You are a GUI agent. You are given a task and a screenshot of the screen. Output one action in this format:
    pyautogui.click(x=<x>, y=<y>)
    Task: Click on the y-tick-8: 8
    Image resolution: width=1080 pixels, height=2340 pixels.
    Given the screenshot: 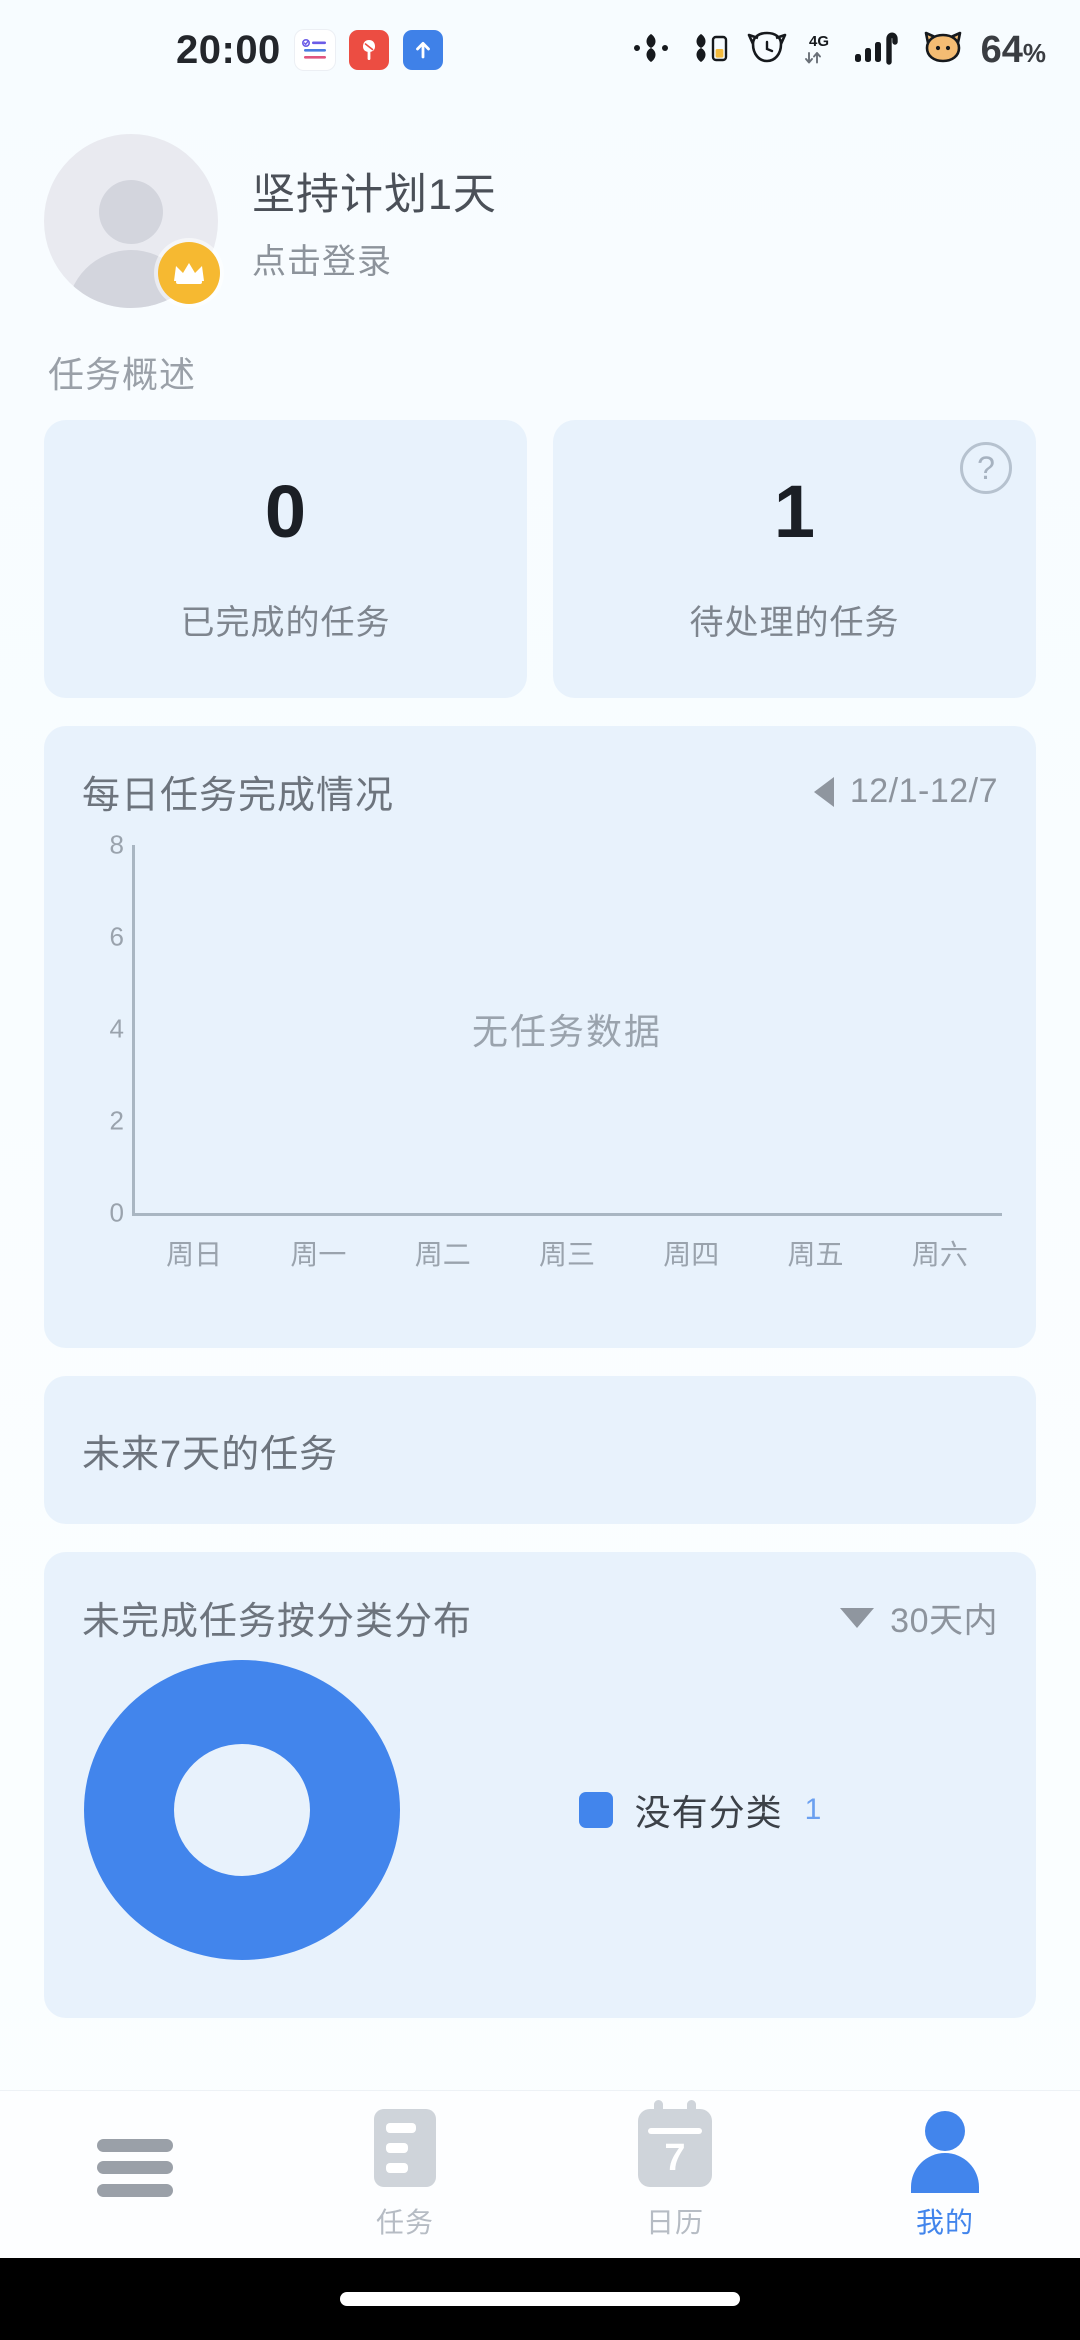 What is the action you would take?
    pyautogui.click(x=116, y=844)
    